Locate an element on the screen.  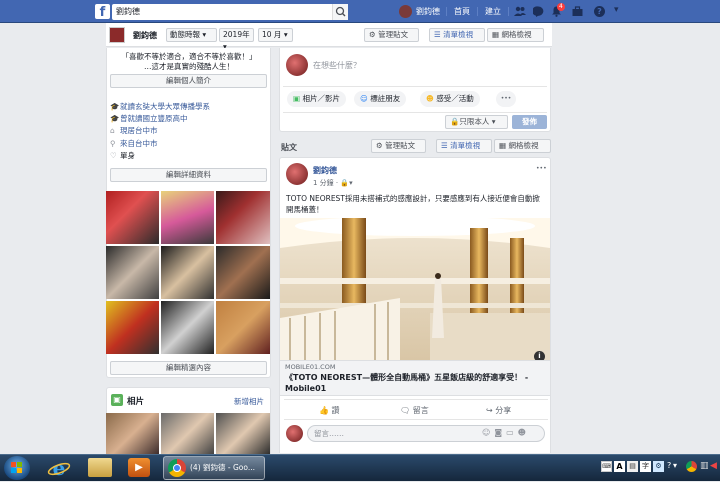
intro-live: ⌂ 現居台中市 is located at coordinates (134, 131).